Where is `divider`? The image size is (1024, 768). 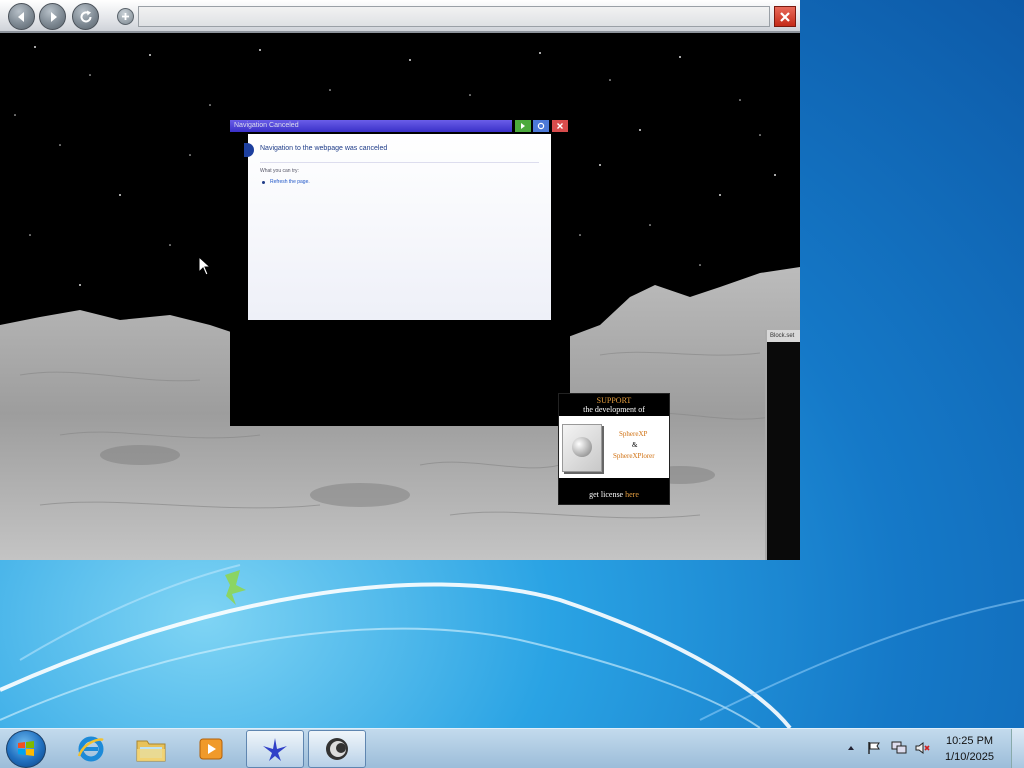 divider is located at coordinates (399, 162).